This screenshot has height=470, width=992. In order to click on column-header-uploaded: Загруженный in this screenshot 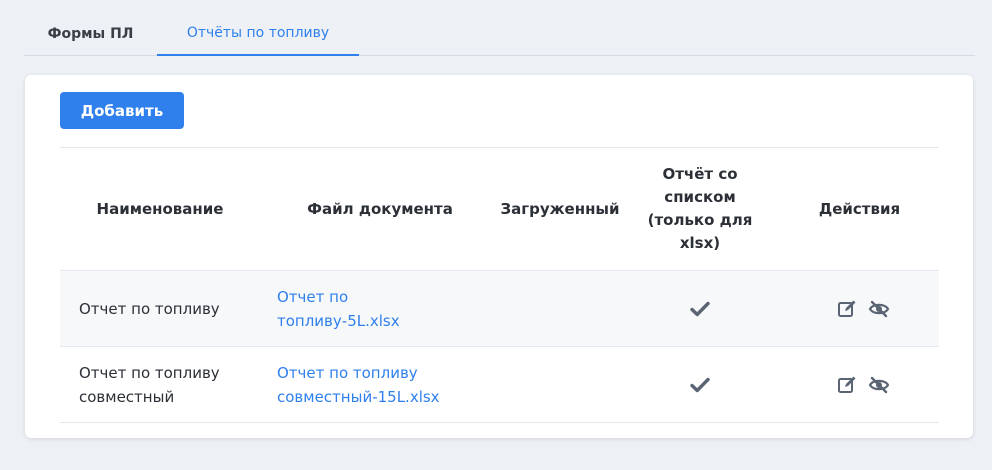, I will do `click(560, 208)`.